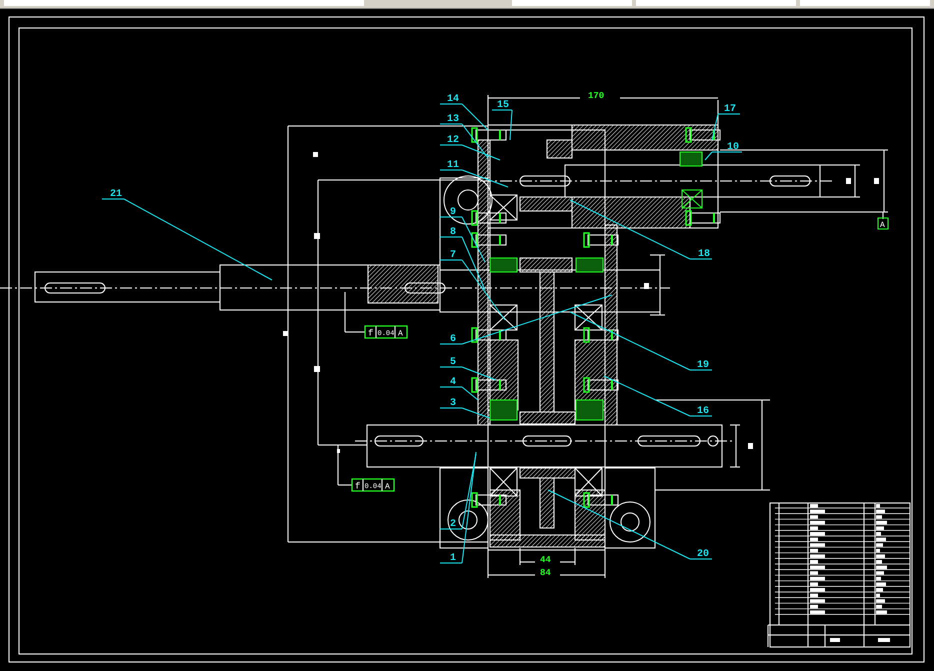 This screenshot has width=934, height=671. What do you see at coordinates (453, 403) in the screenshot?
I see `part-number: 3` at bounding box center [453, 403].